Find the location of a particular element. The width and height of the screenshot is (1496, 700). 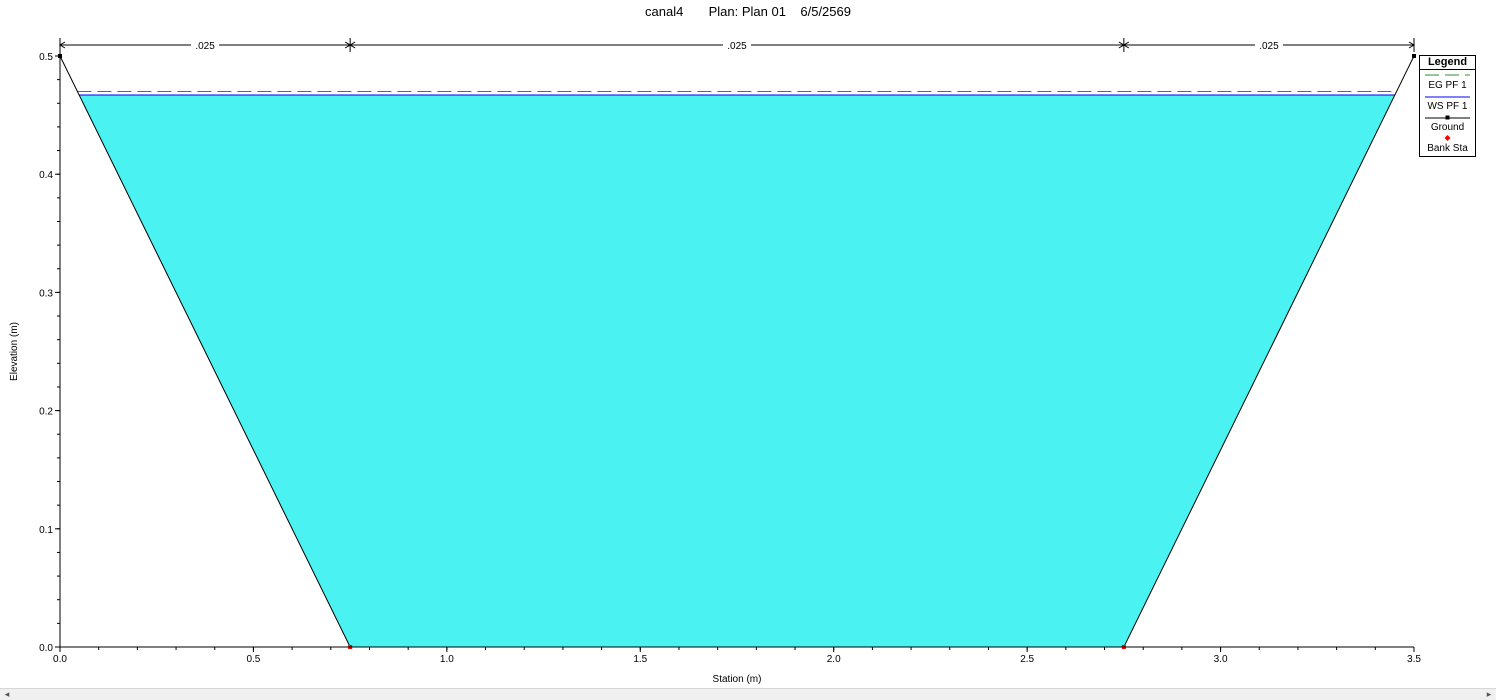

scroll-left-icon: ◂ is located at coordinates (7, 694).